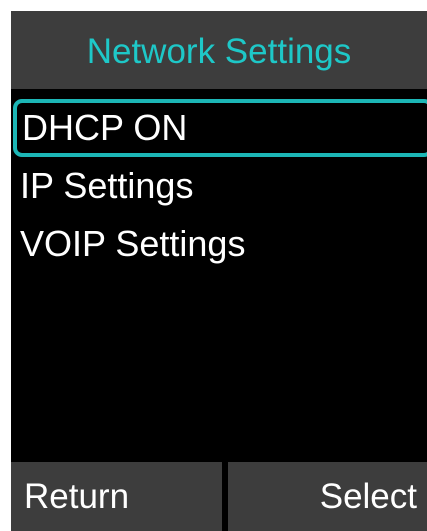 Image resolution: width=427 pixels, height=531 pixels. What do you see at coordinates (219, 496) in the screenshot?
I see `softkey-bar: Return Select` at bounding box center [219, 496].